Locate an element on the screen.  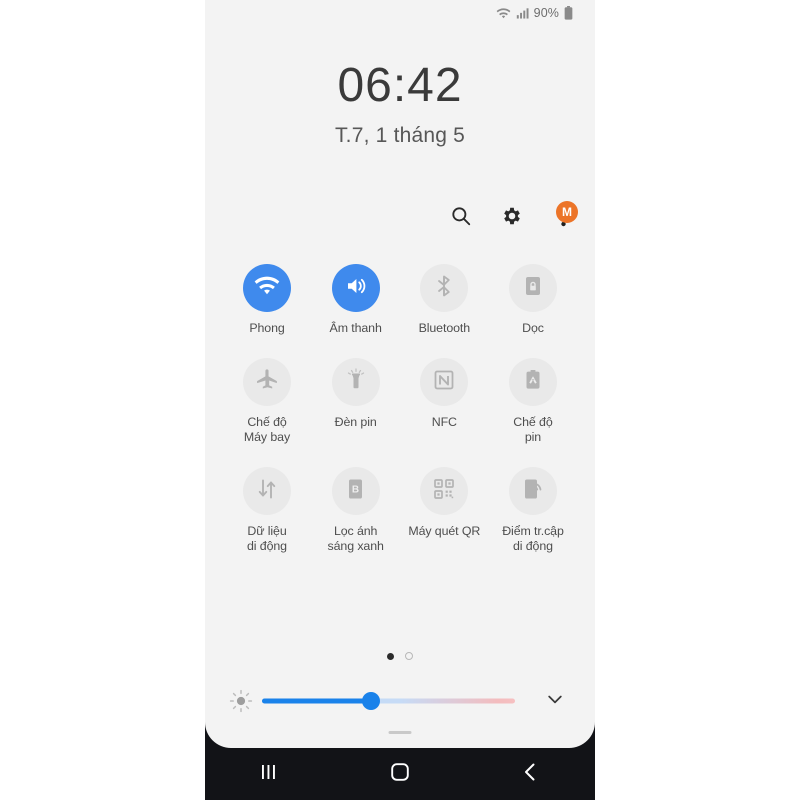
tile-label: Máy quét QR is located at coordinates (444, 531).